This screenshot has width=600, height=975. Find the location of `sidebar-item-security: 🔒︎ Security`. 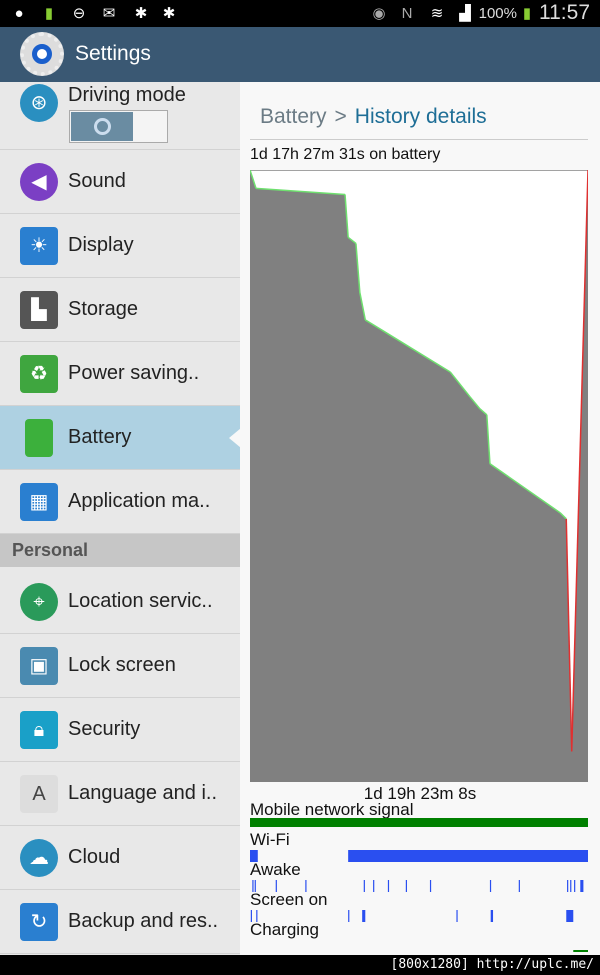

sidebar-item-security: 🔒︎ Security is located at coordinates (120, 730).